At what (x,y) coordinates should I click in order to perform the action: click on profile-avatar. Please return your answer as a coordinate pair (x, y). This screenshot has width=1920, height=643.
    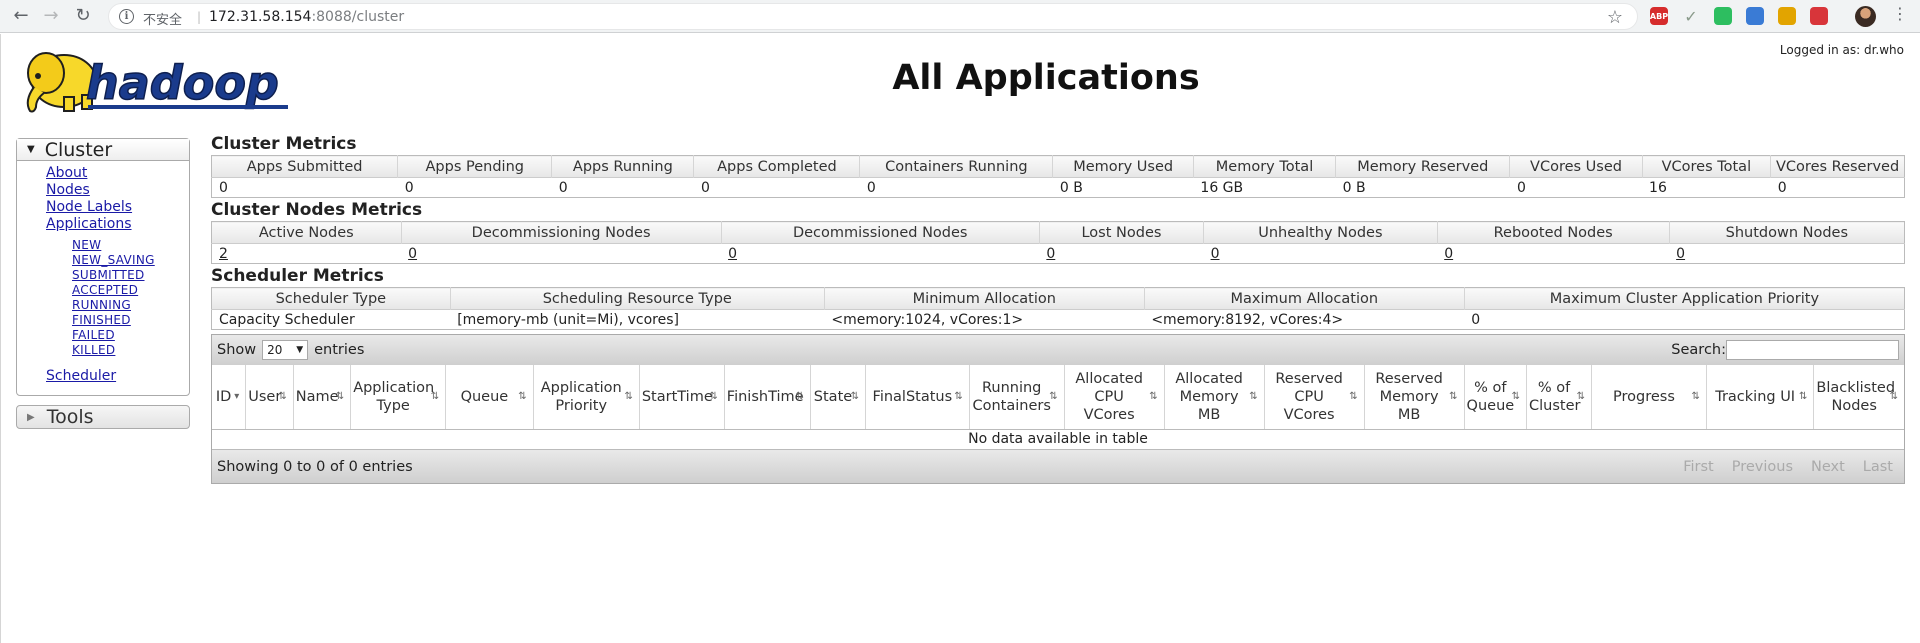
    Looking at the image, I should click on (1865, 16).